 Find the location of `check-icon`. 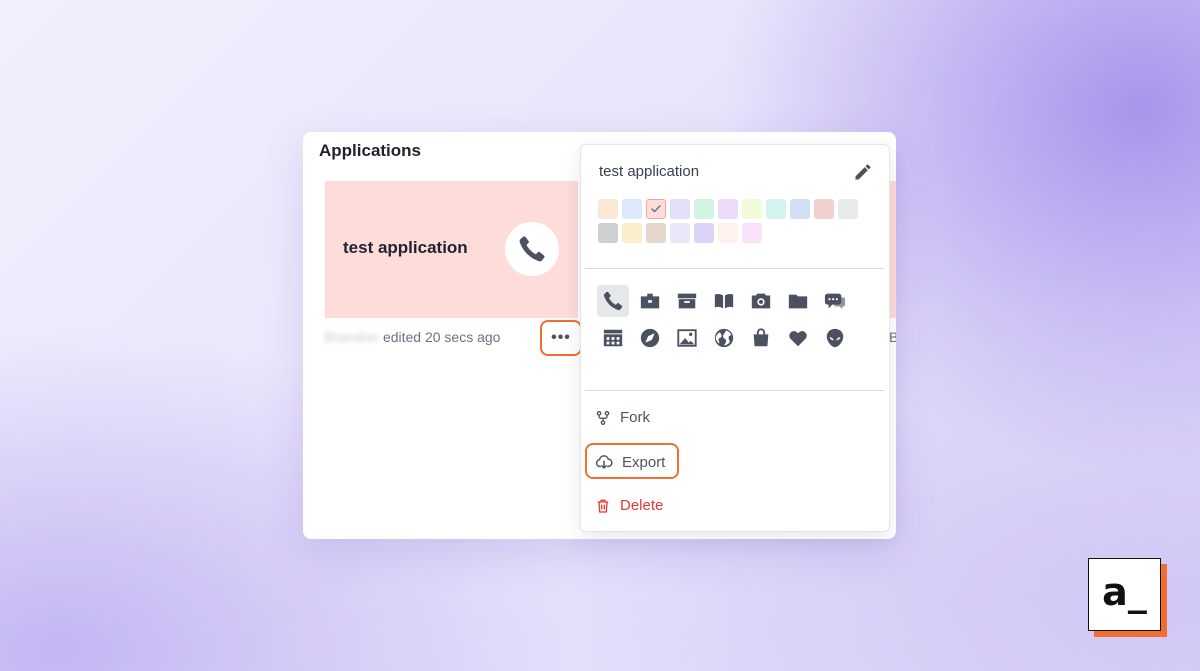

check-icon is located at coordinates (656, 209).